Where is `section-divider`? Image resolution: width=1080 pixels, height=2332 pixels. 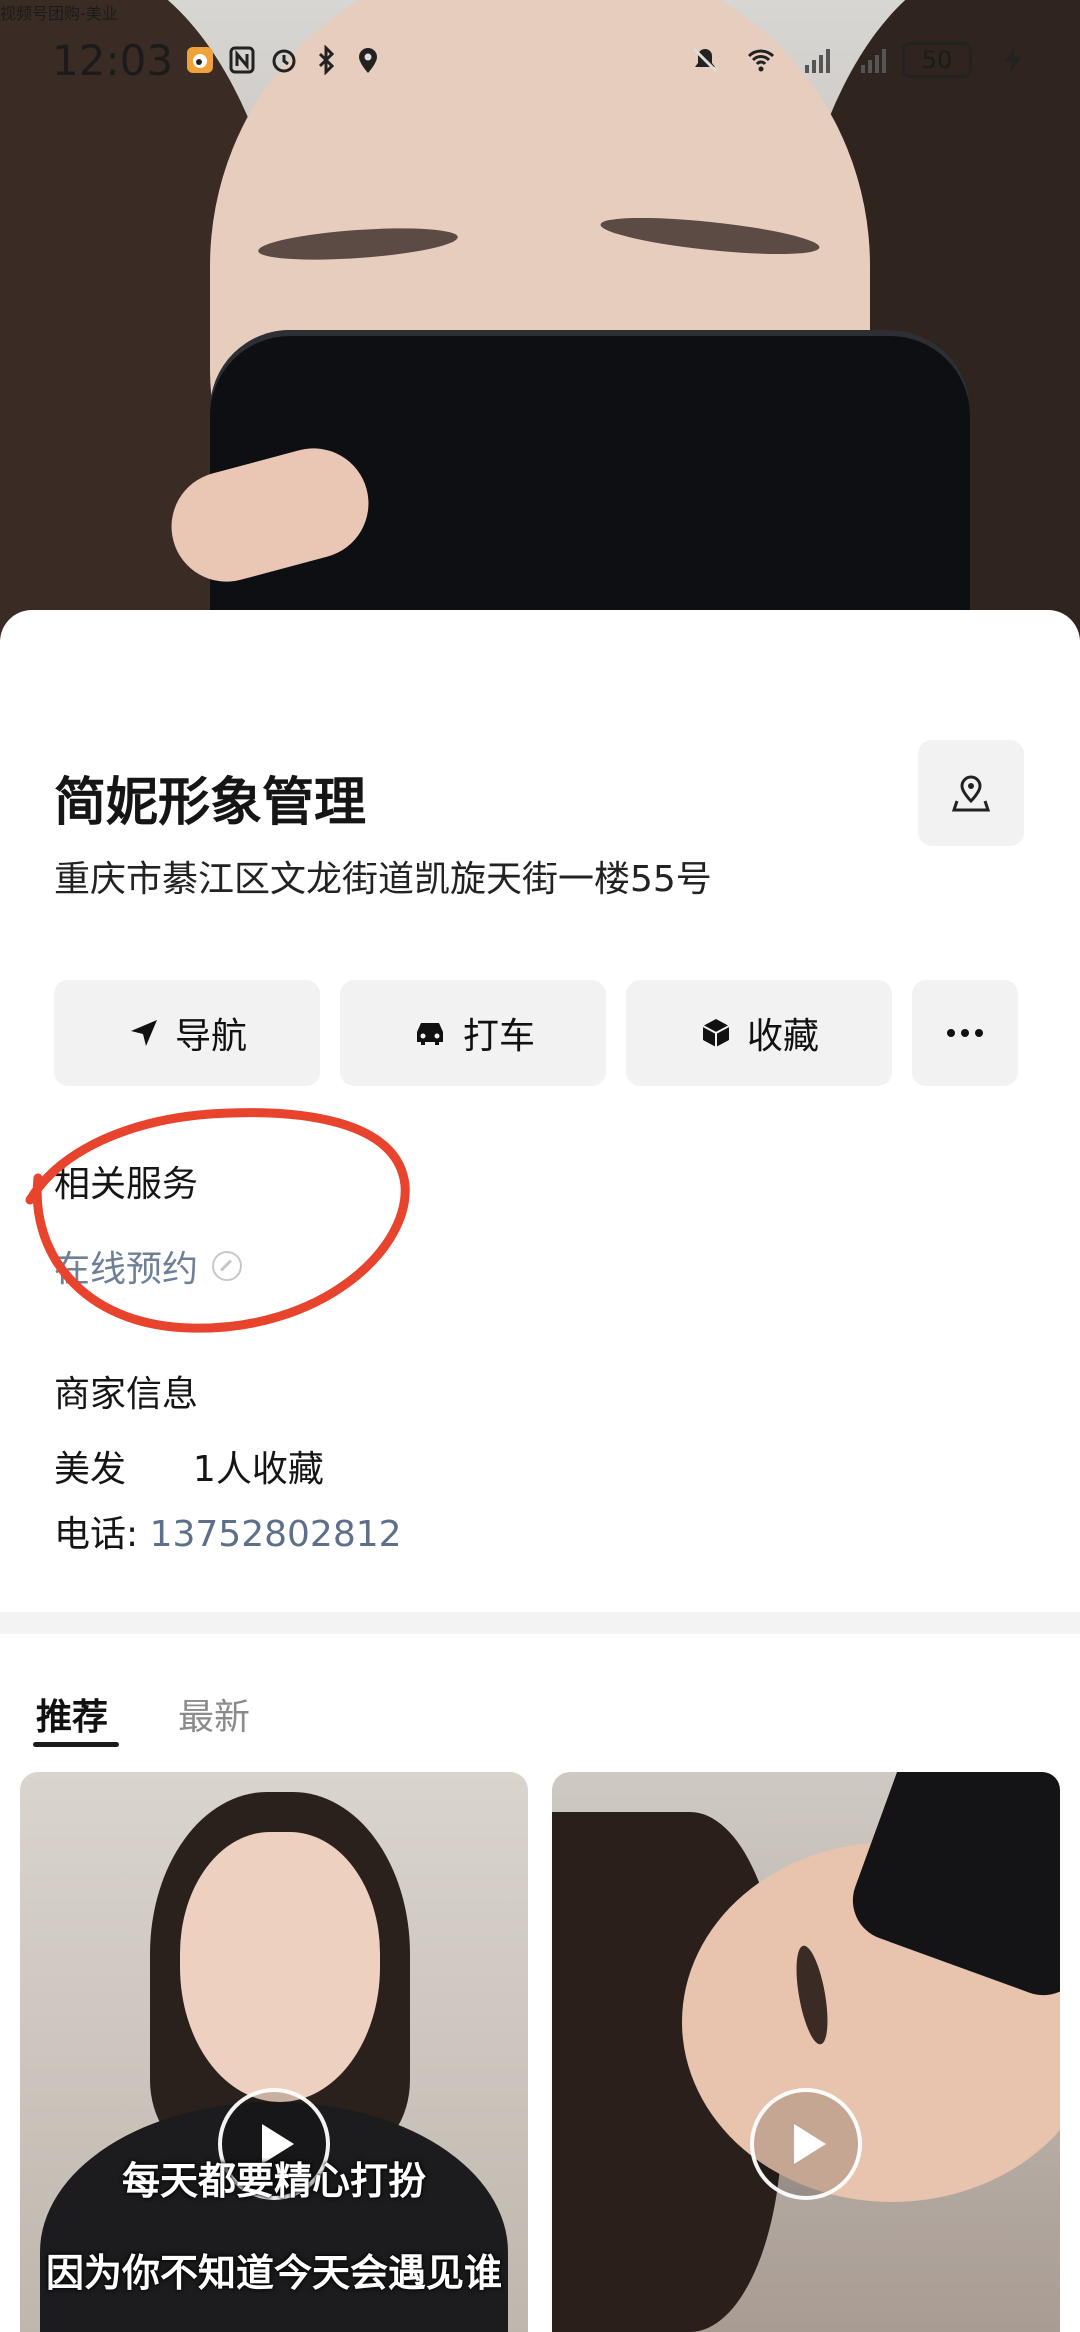
section-divider is located at coordinates (540, 1623).